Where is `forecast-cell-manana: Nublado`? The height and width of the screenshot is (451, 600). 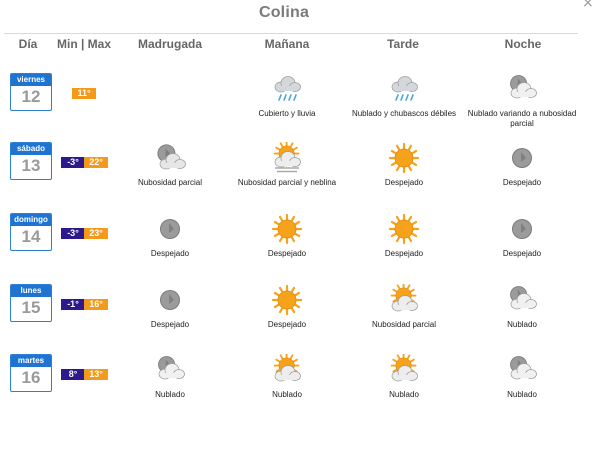
forecast-cell-manana: Nublado is located at coordinates (287, 377).